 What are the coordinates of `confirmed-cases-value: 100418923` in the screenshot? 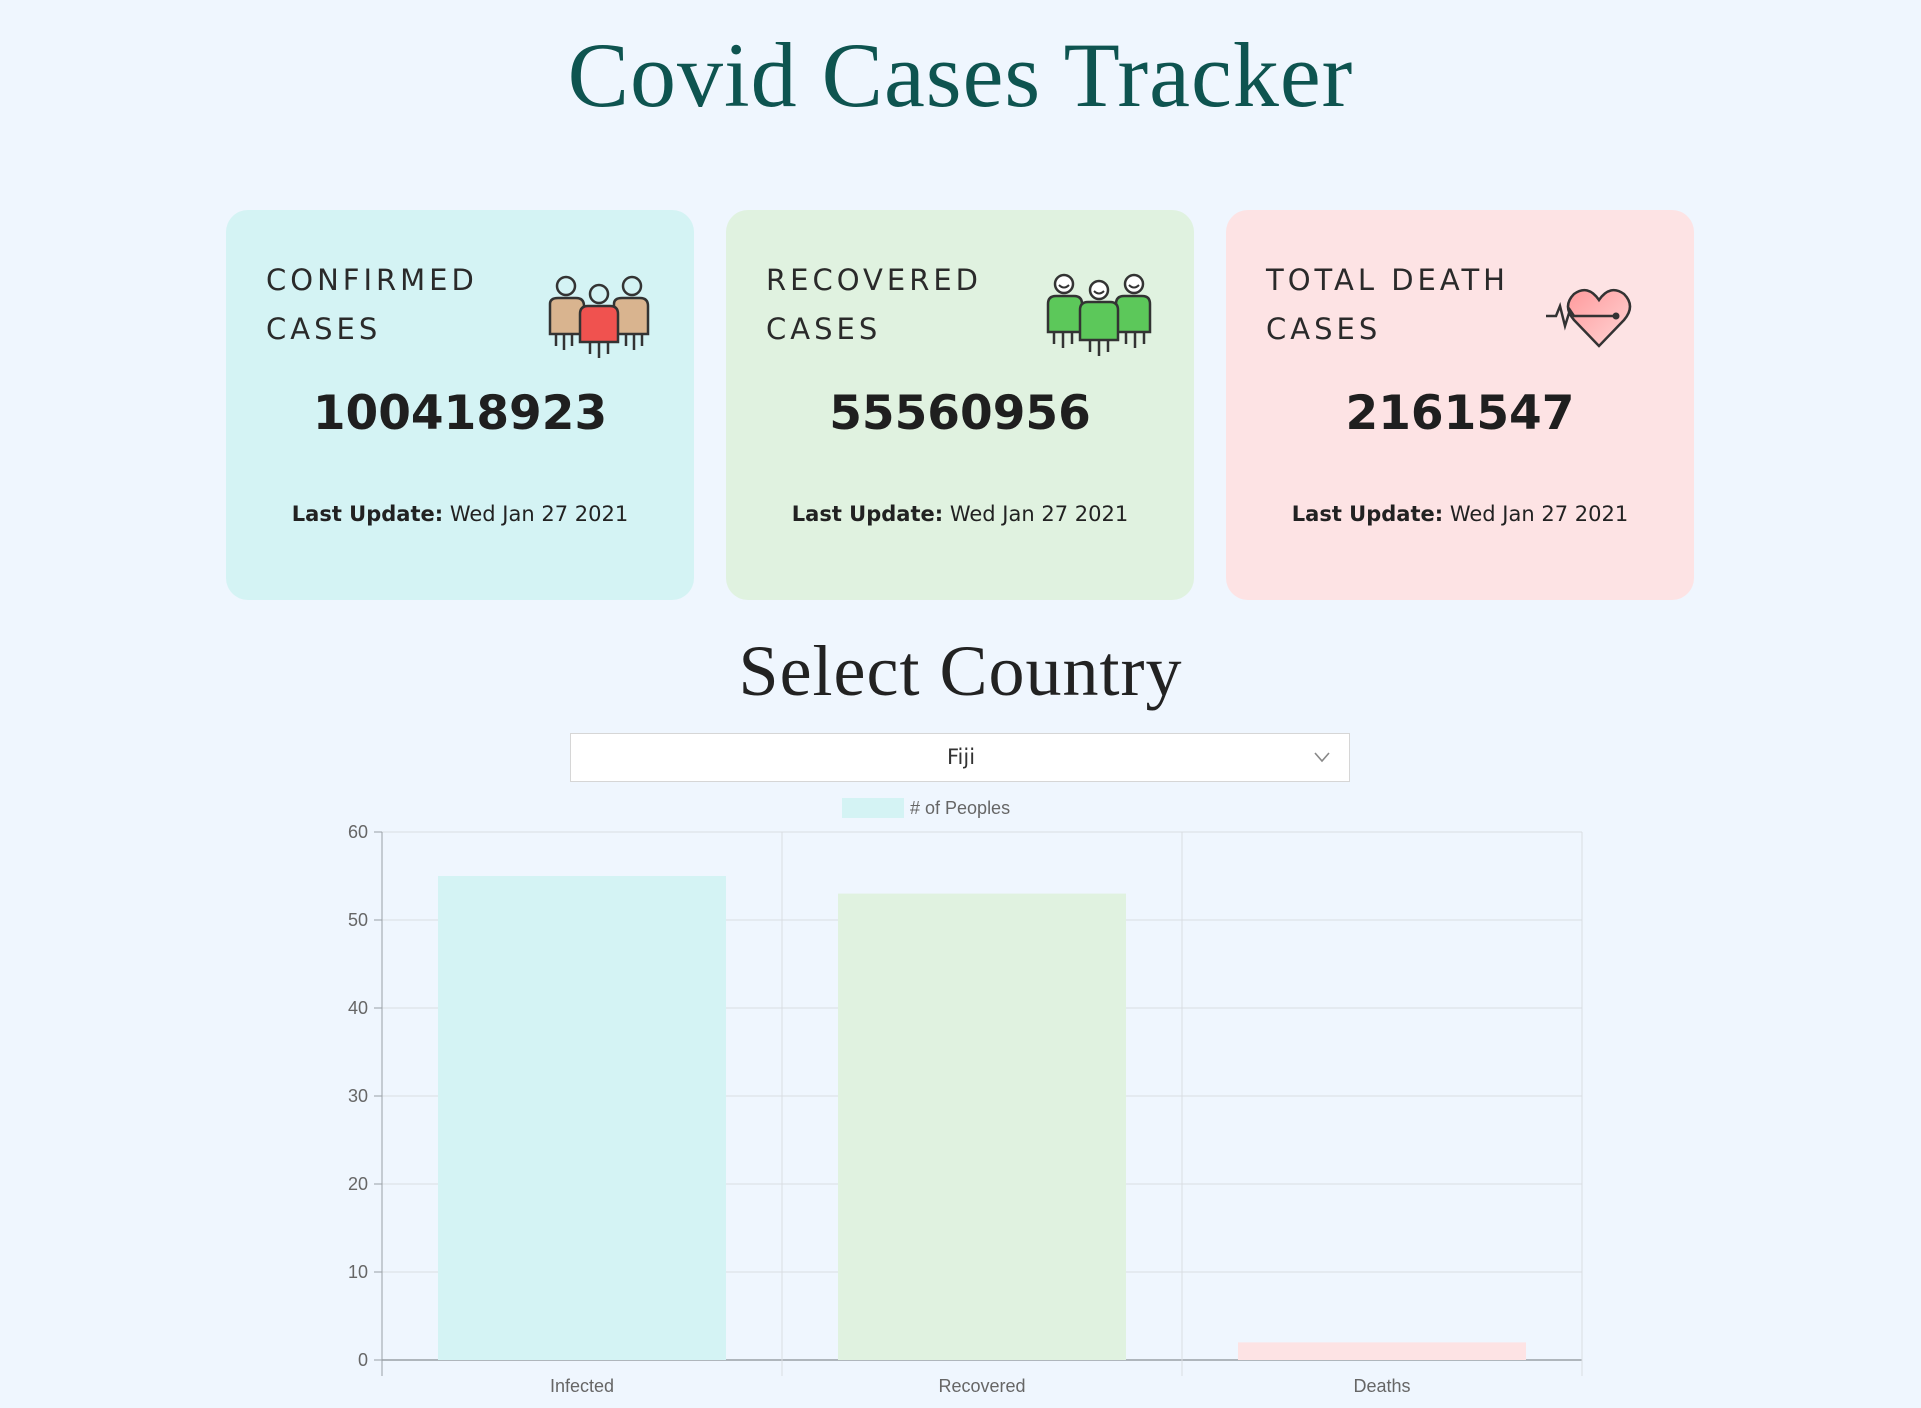 It's located at (460, 413).